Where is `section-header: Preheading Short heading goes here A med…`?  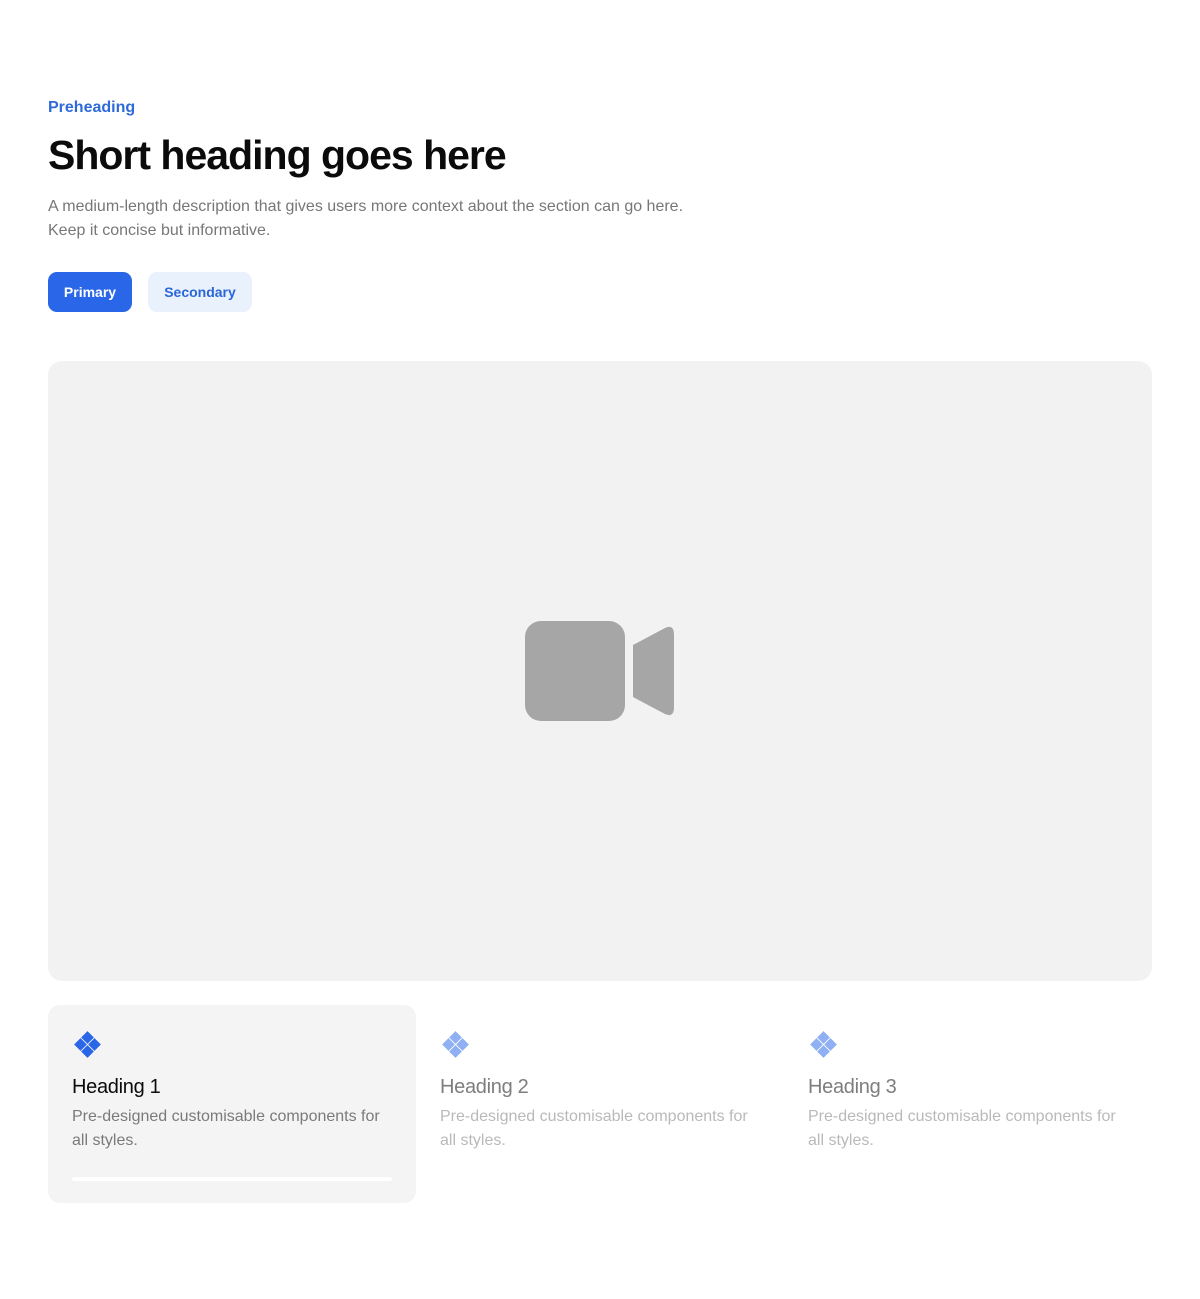 section-header: Preheading Short heading goes here A med… is located at coordinates (368, 170).